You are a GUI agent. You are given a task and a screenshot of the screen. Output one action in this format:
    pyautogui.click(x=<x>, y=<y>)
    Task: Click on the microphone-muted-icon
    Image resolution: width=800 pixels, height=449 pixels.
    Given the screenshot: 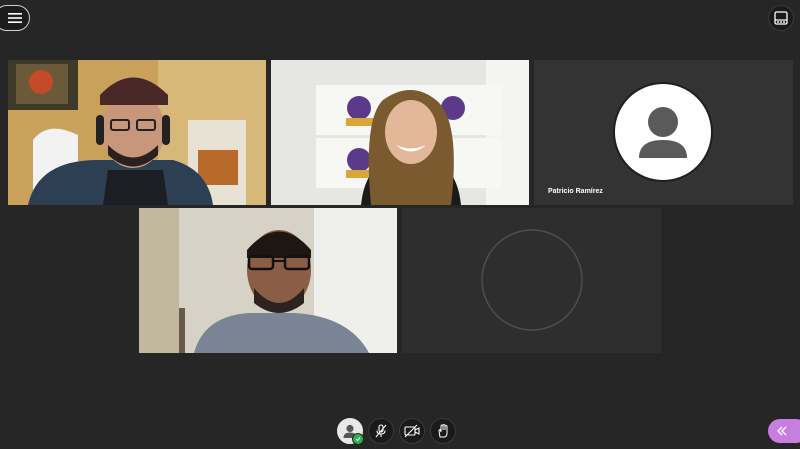 What is the action you would take?
    pyautogui.click(x=381, y=431)
    